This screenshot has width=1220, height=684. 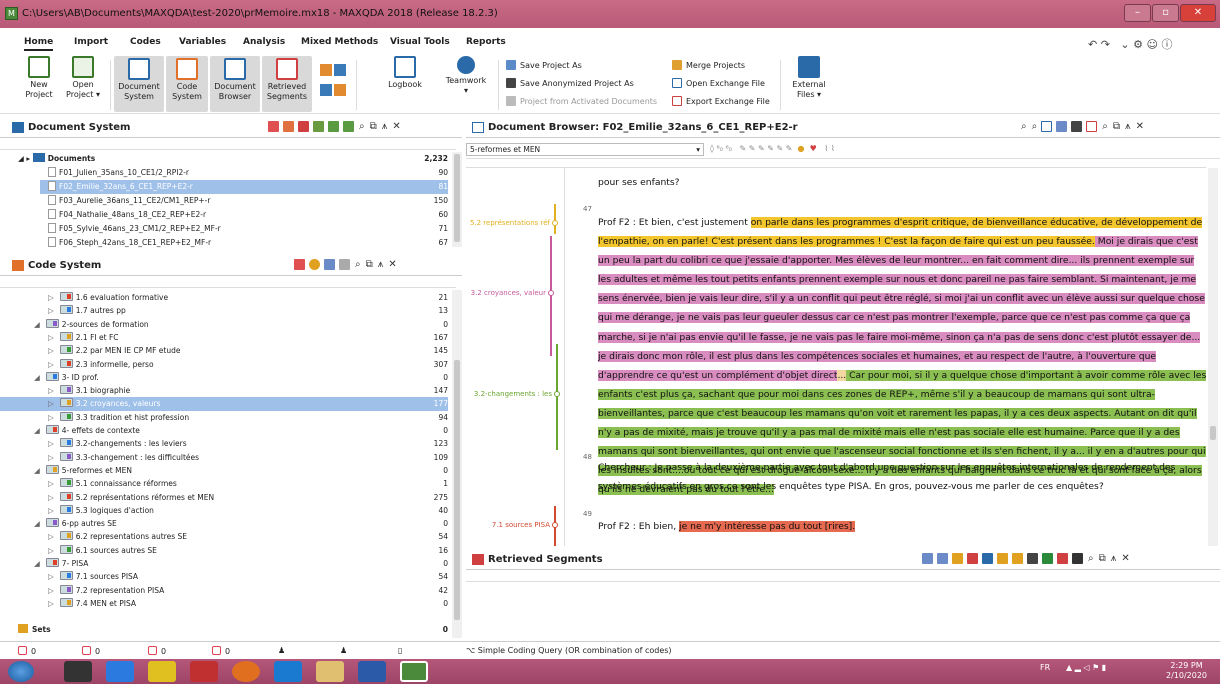 What do you see at coordinates (1137, 13) in the screenshot?
I see `minimize-button: –` at bounding box center [1137, 13].